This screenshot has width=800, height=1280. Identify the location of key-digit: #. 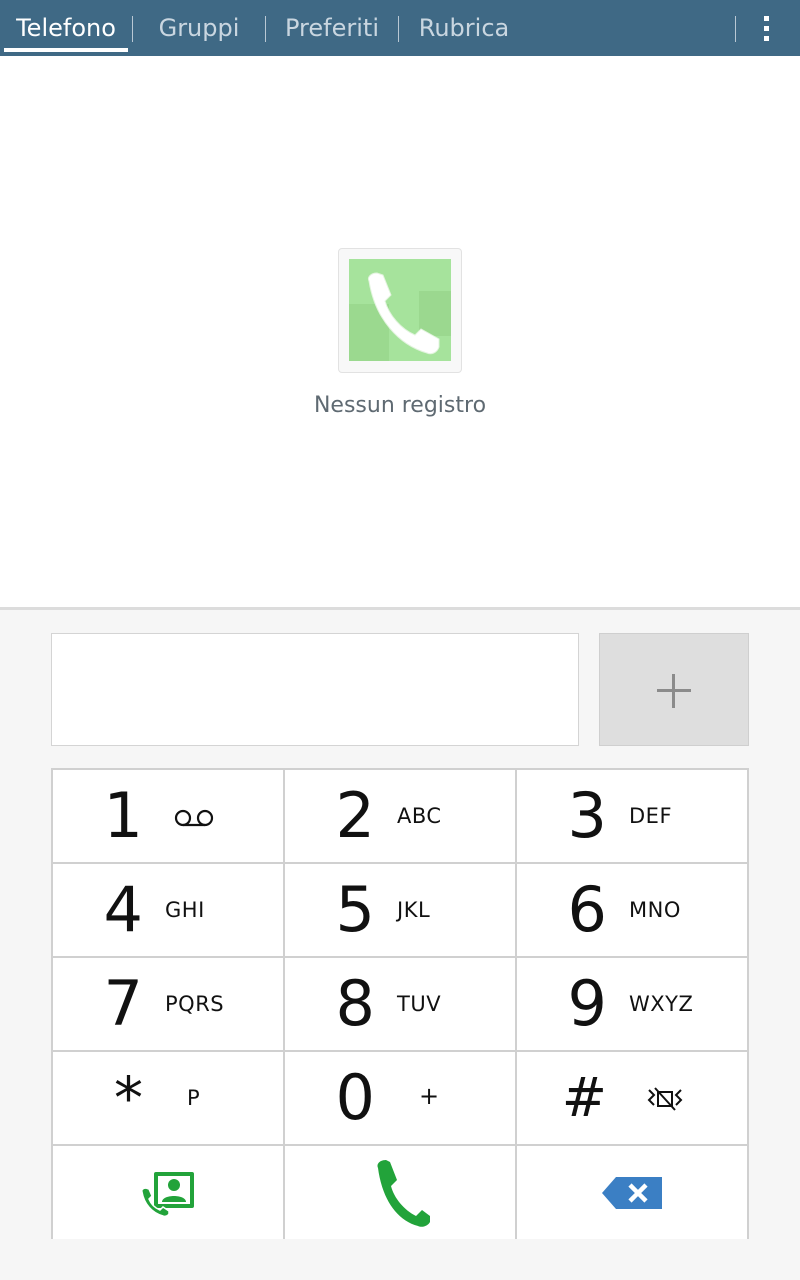
(584, 1097).